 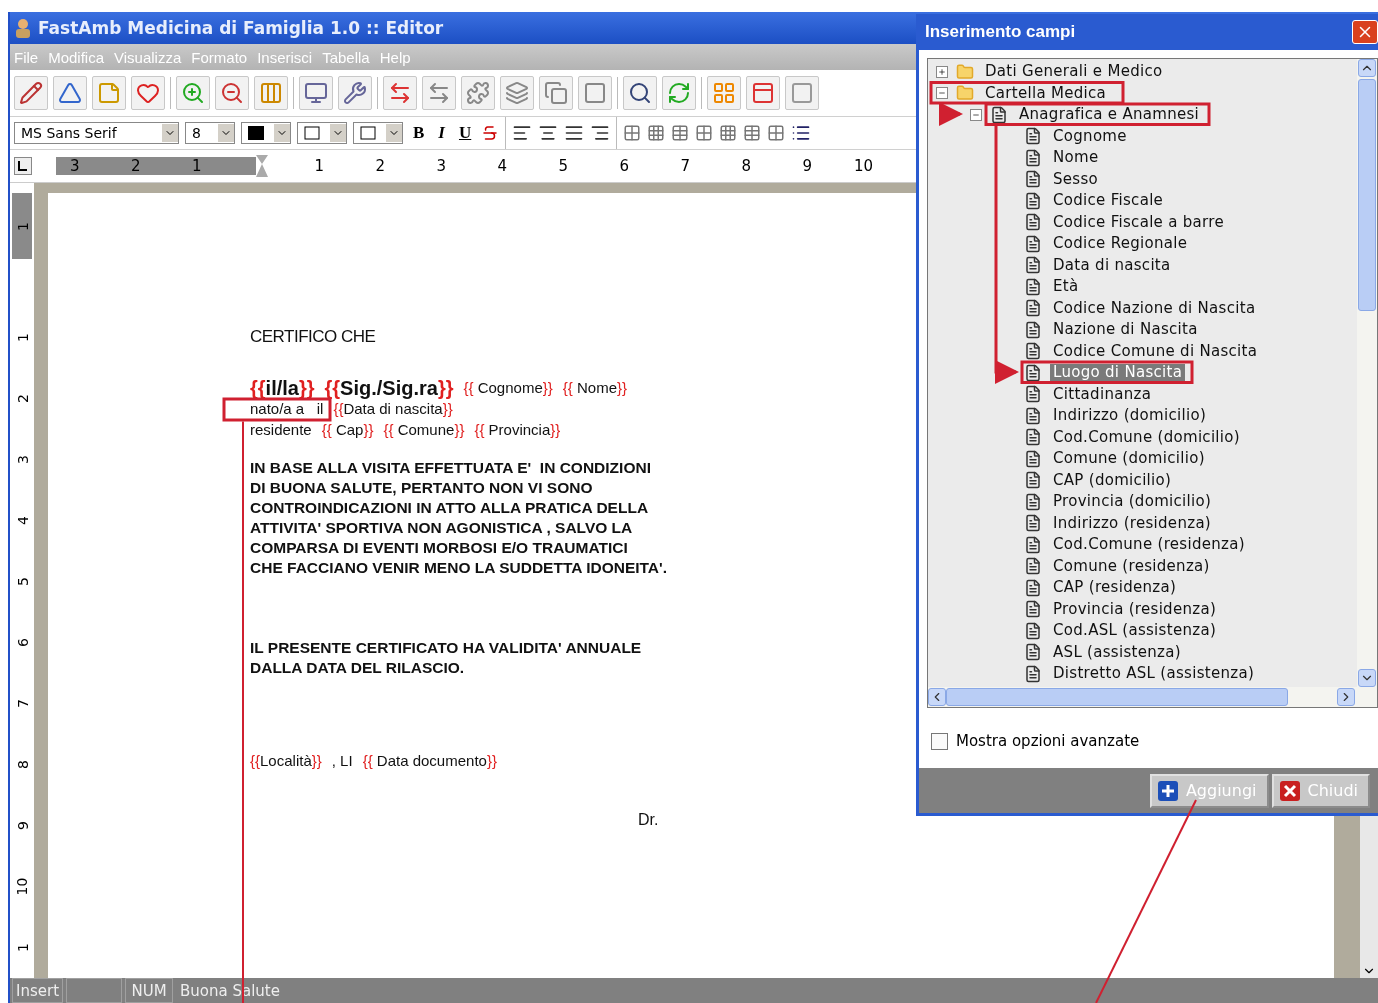 I want to click on italic-button: I, so click(x=441, y=133).